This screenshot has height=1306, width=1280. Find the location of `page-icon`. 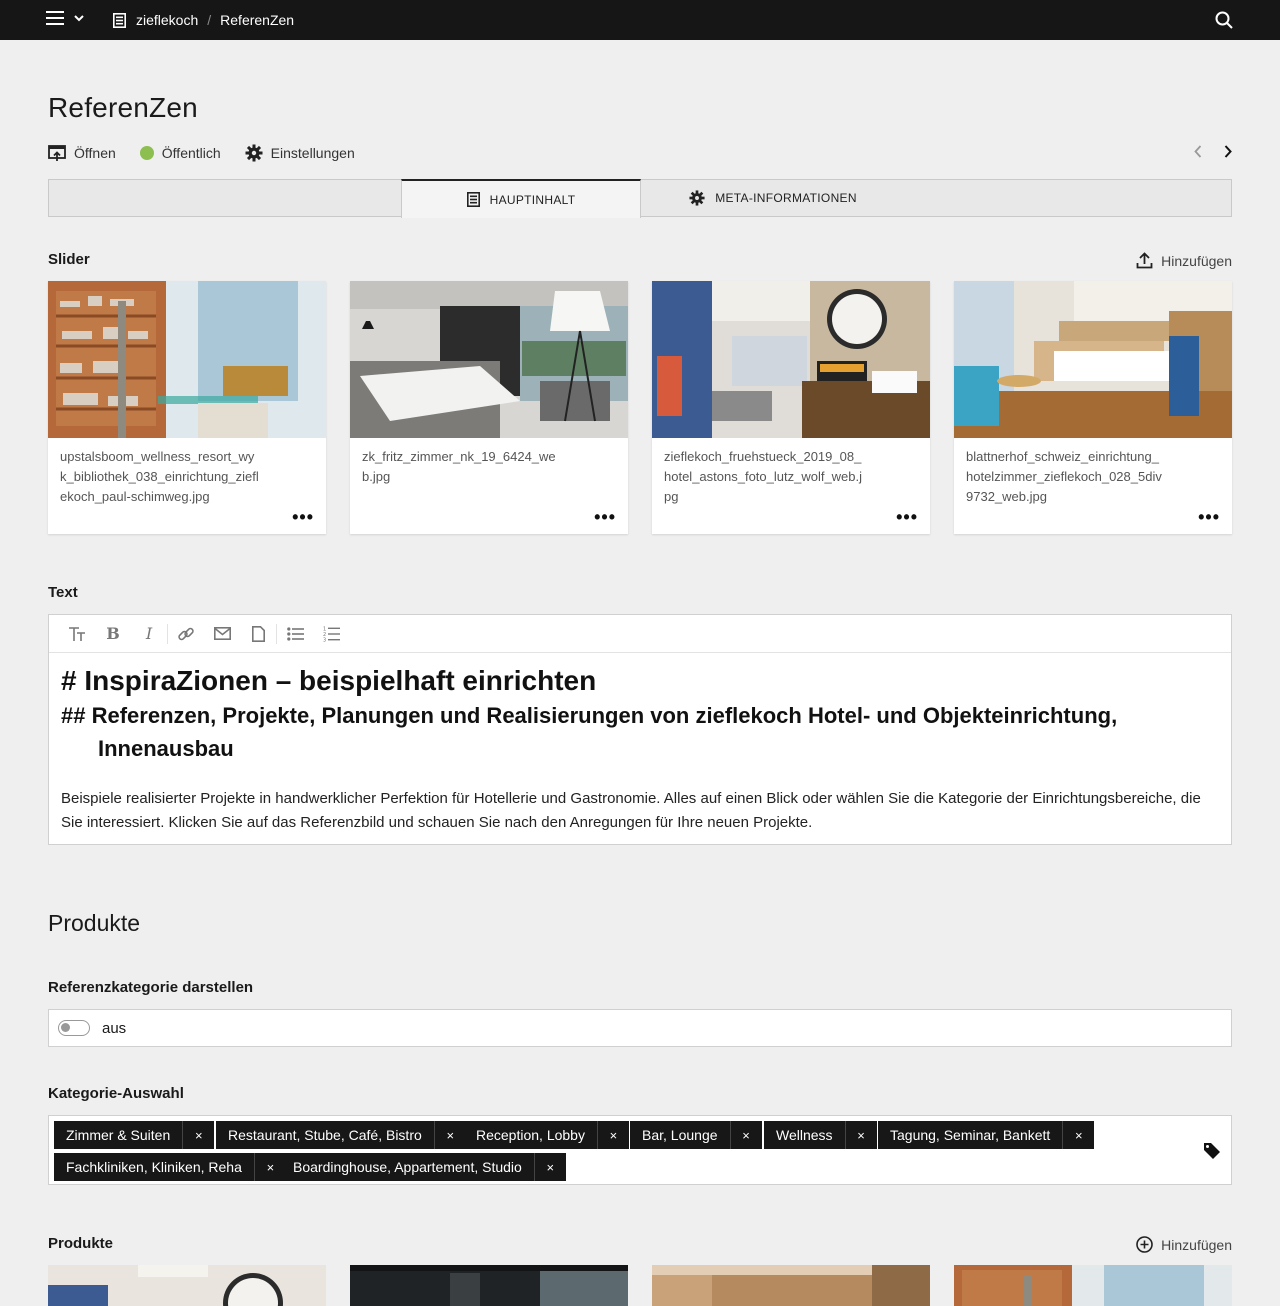

page-icon is located at coordinates (119, 20).